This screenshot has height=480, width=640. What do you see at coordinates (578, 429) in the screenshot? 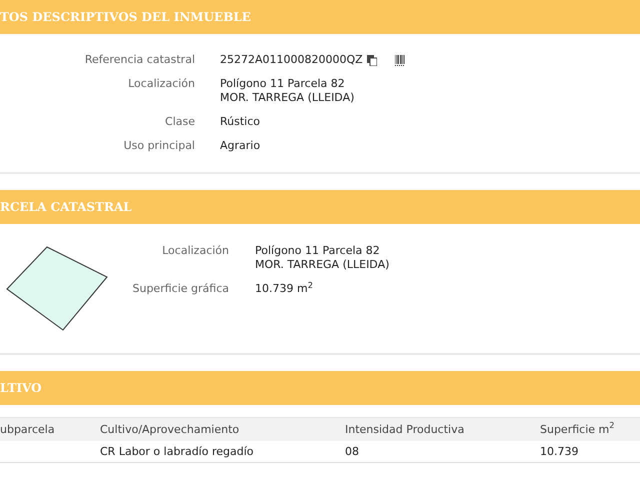
I see `column-header: Superficie m$^{2}$` at bounding box center [578, 429].